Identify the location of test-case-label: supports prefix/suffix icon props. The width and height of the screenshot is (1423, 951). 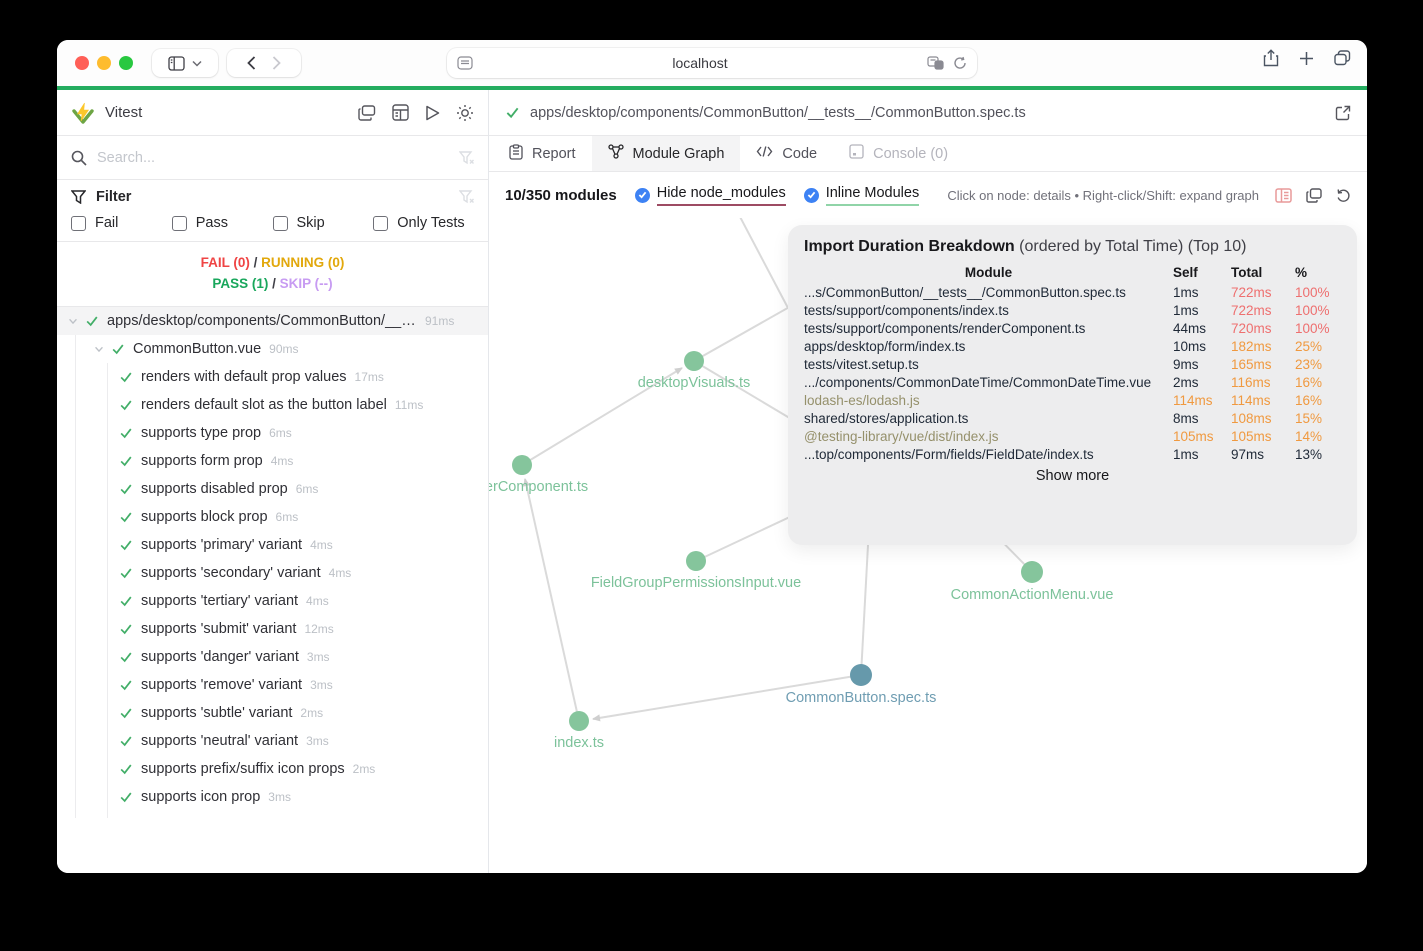
(243, 769).